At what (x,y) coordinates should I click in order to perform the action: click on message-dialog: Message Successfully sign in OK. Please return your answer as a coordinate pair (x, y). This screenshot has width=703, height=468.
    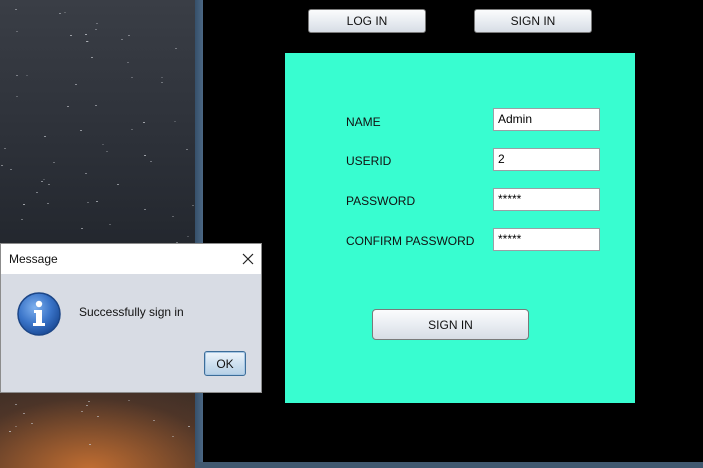
    Looking at the image, I should click on (131, 318).